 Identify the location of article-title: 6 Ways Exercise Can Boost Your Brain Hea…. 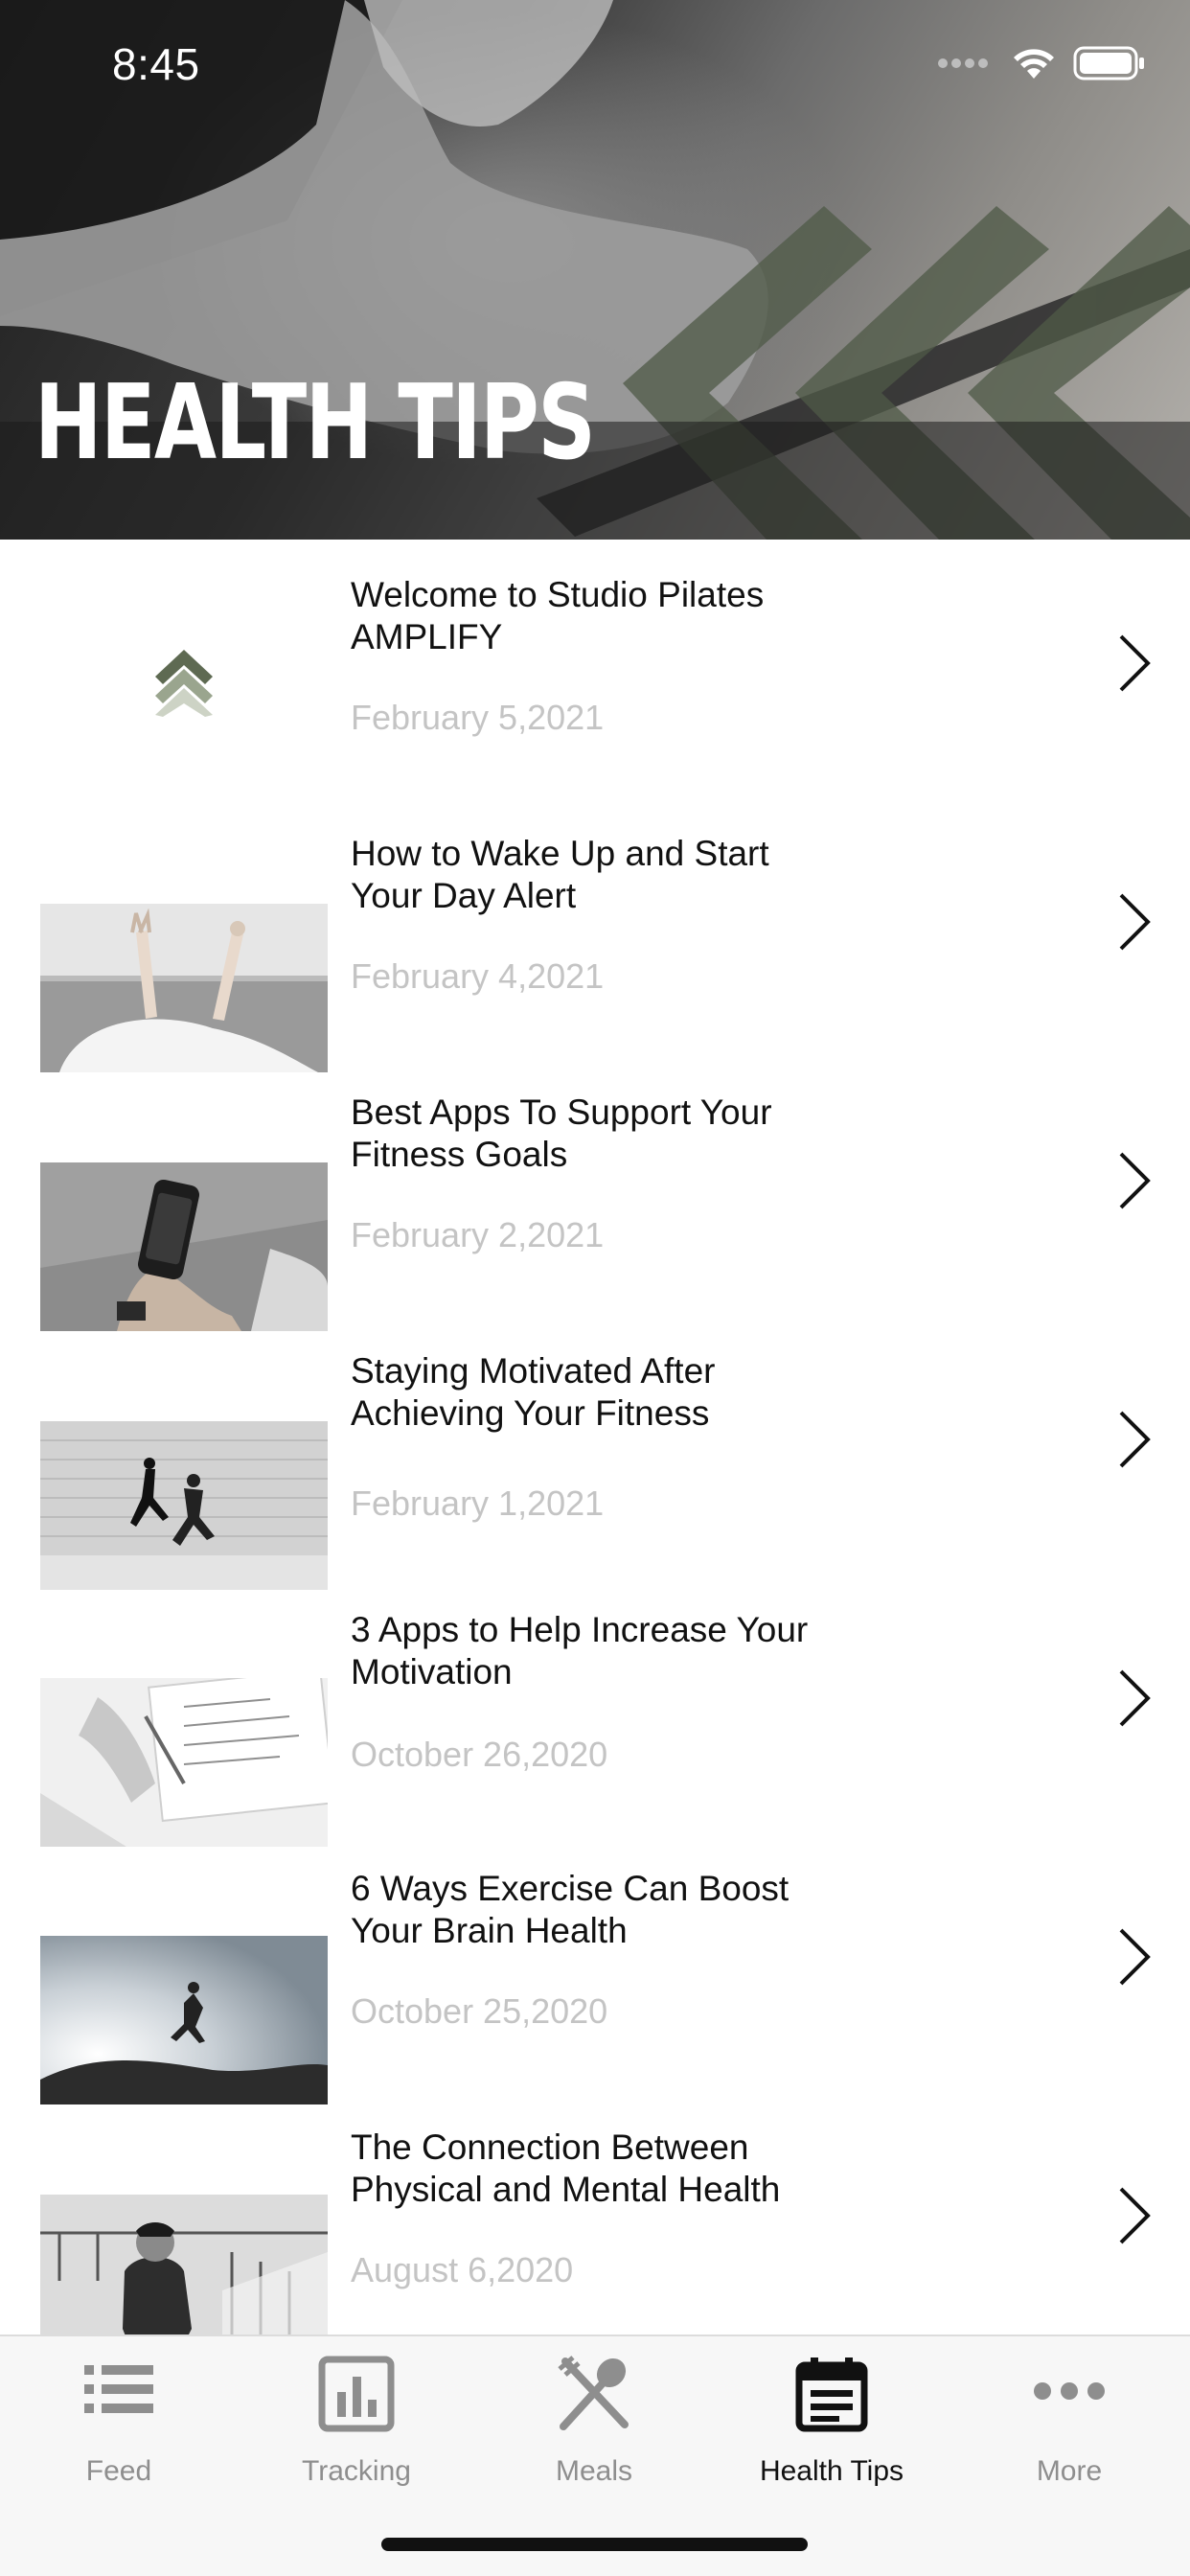
(571, 1909).